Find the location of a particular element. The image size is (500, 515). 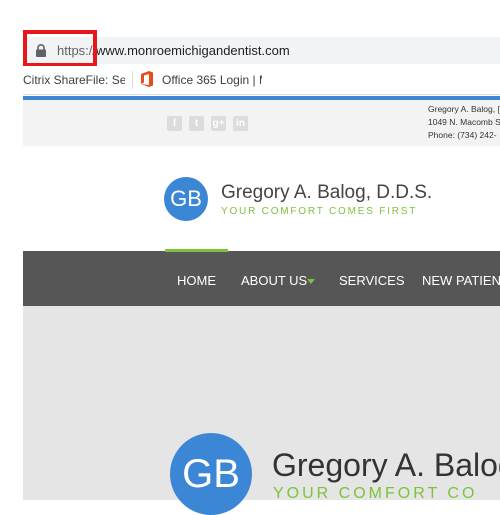

office-address: 1049 N. Macomb S is located at coordinates (464, 122).